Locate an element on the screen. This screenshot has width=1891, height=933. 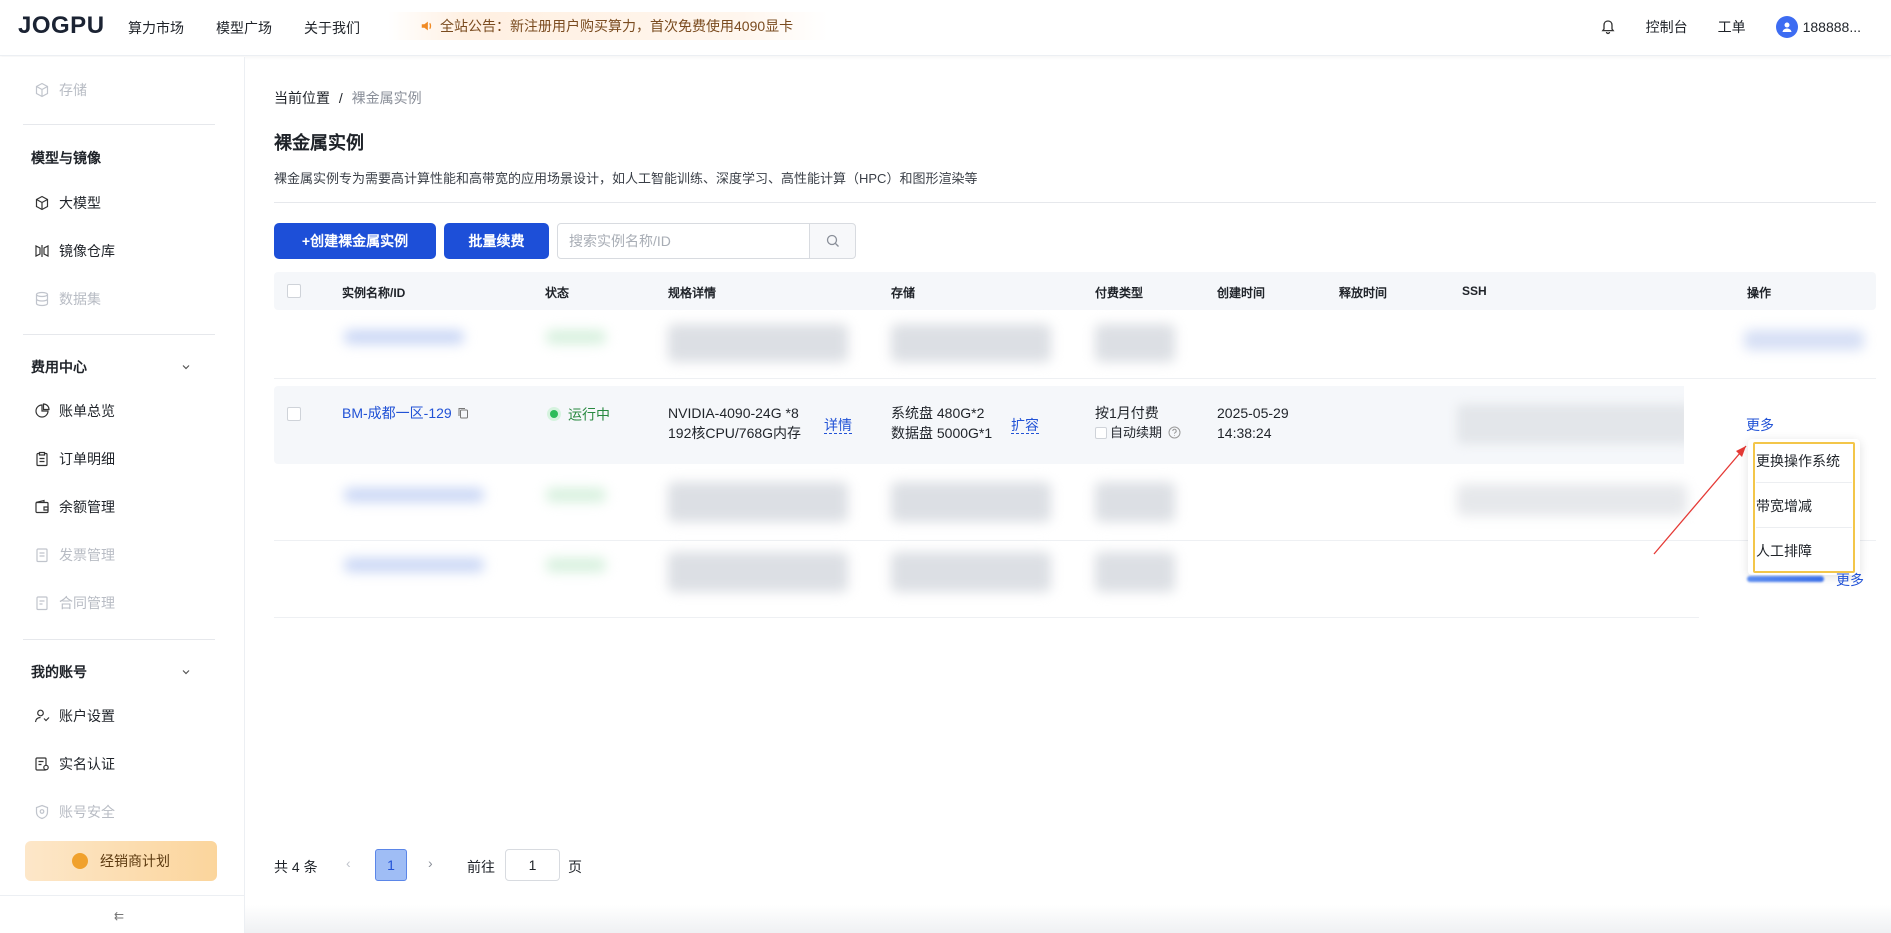
sidebar-item-dataset: 数据集 is located at coordinates (67, 299).